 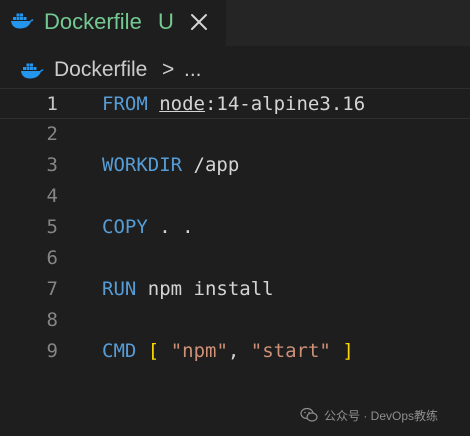 What do you see at coordinates (235, 134) in the screenshot?
I see `code-line: 2` at bounding box center [235, 134].